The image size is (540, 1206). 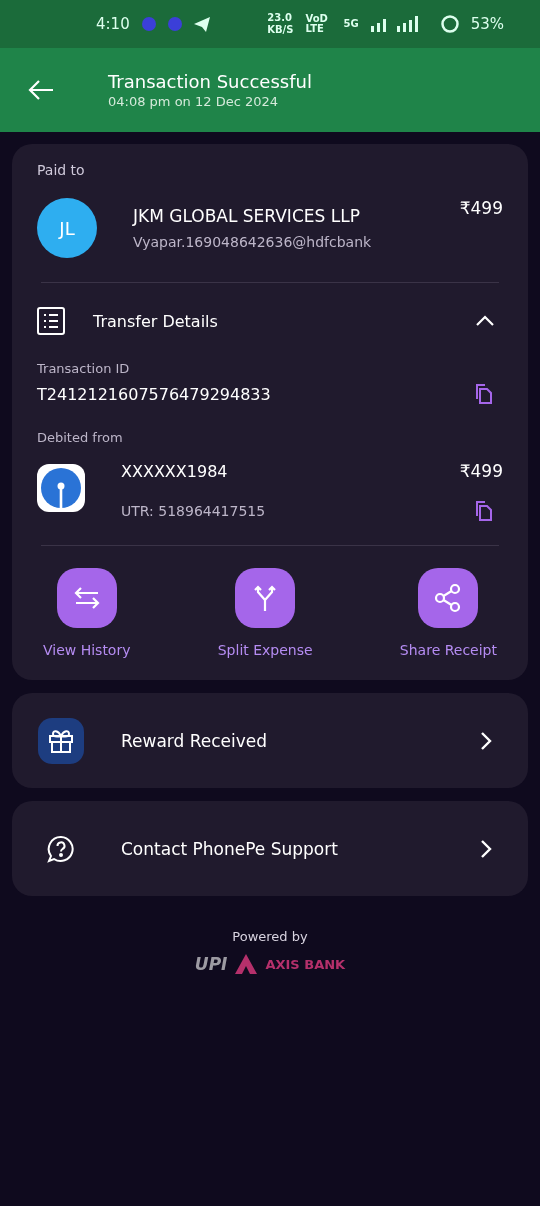 What do you see at coordinates (84, 368) in the screenshot?
I see `transaction-id-label: Transaction ID` at bounding box center [84, 368].